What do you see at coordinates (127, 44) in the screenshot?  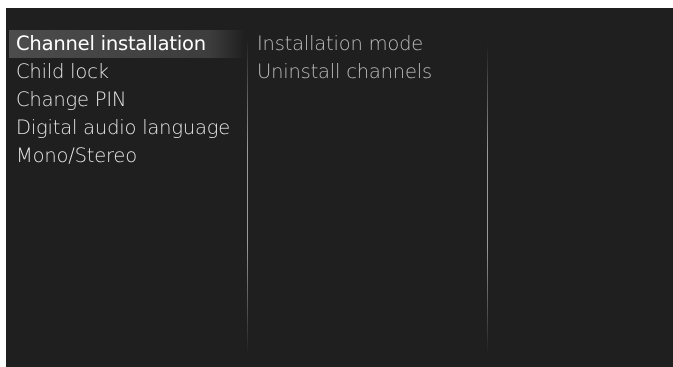 I see `menu-item-channel-installation: Channel installation` at bounding box center [127, 44].